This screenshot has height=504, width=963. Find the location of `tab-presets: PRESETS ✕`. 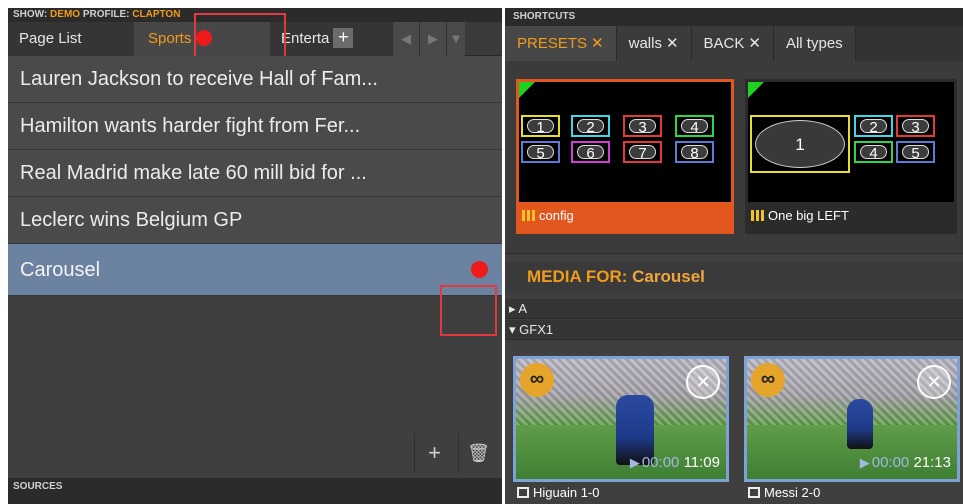

tab-presets: PRESETS ✕ is located at coordinates (561, 43).